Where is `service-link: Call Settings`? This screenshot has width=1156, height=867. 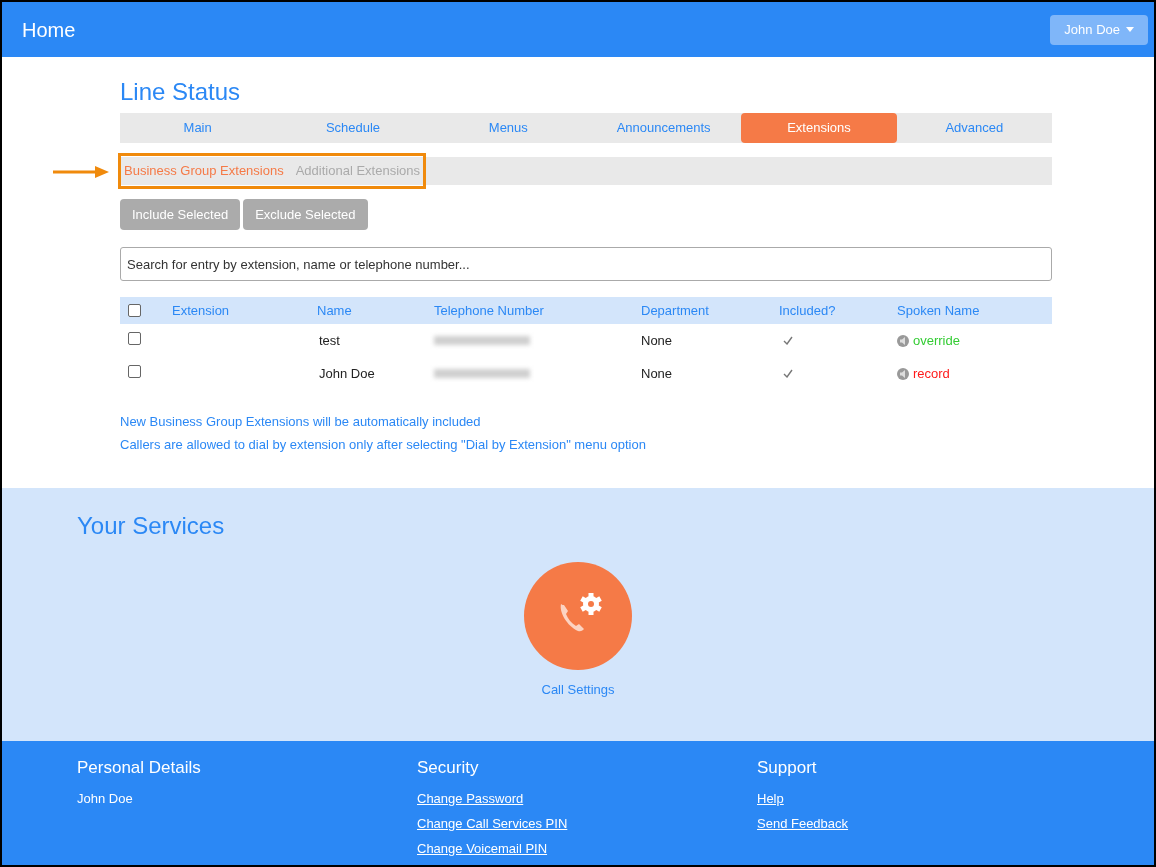 service-link: Call Settings is located at coordinates (578, 690).